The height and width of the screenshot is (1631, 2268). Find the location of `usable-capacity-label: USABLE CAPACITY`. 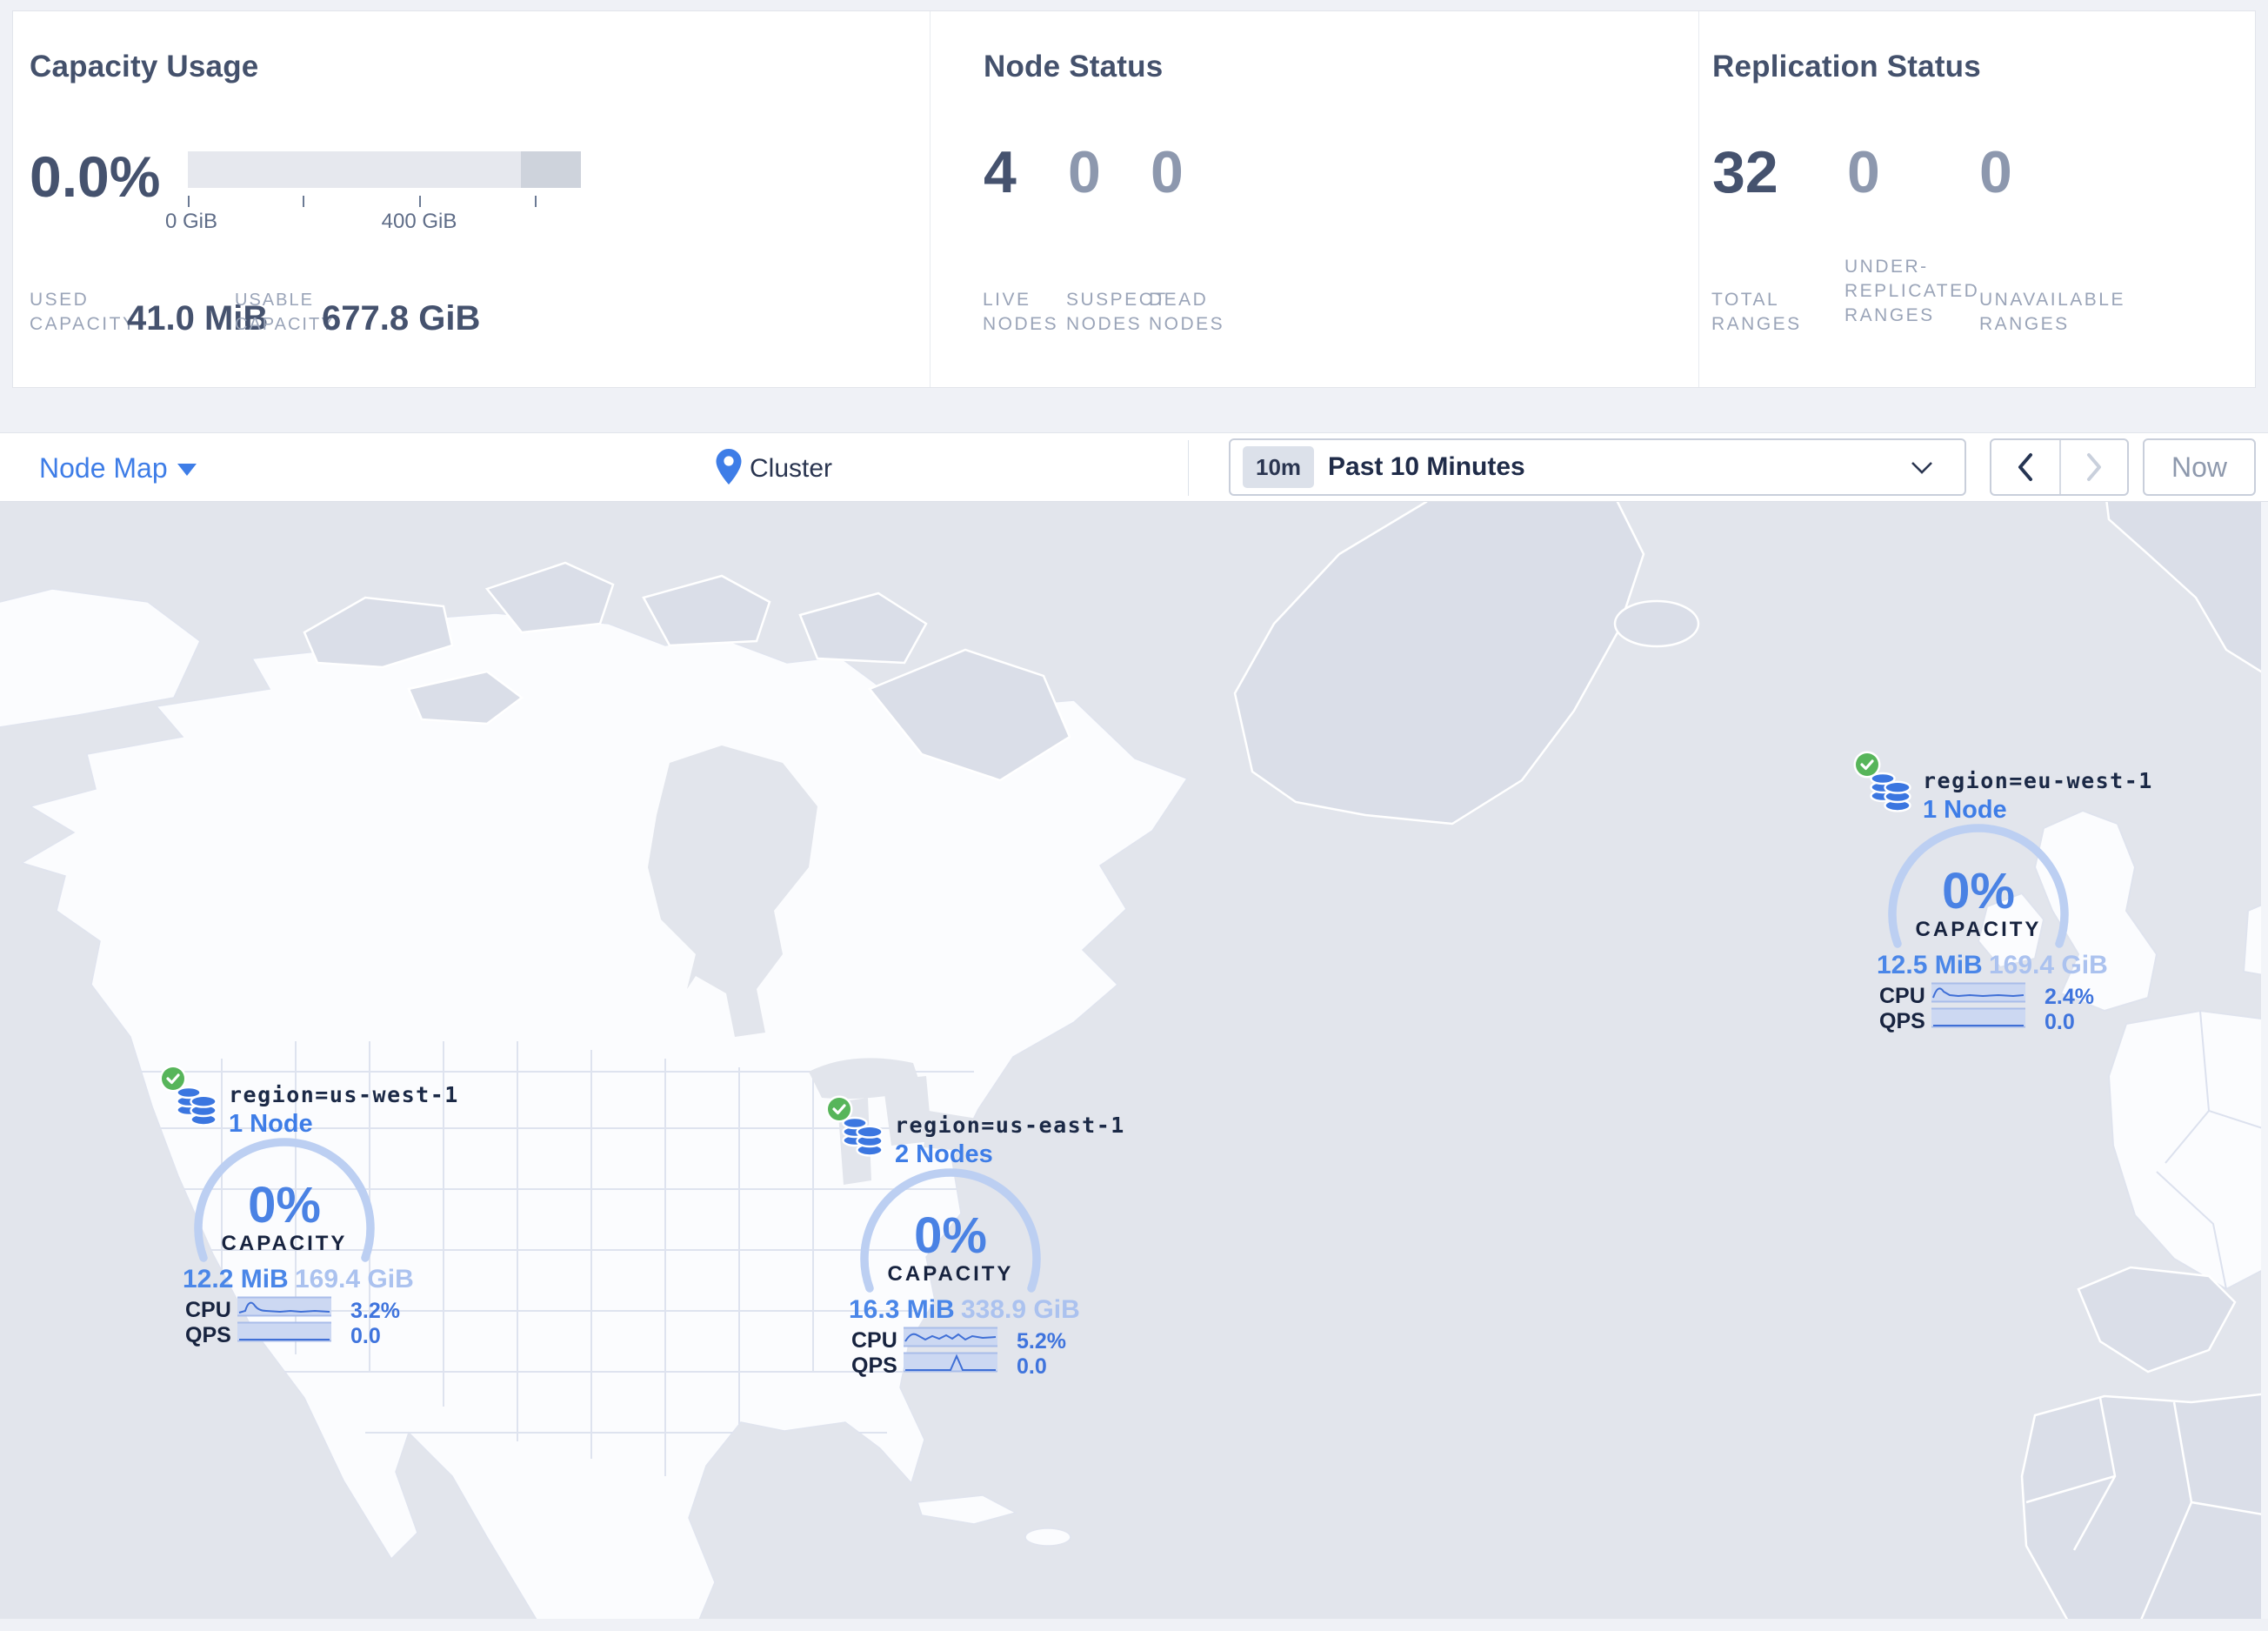

usable-capacity-label: USABLE CAPACITY is located at coordinates (285, 312).